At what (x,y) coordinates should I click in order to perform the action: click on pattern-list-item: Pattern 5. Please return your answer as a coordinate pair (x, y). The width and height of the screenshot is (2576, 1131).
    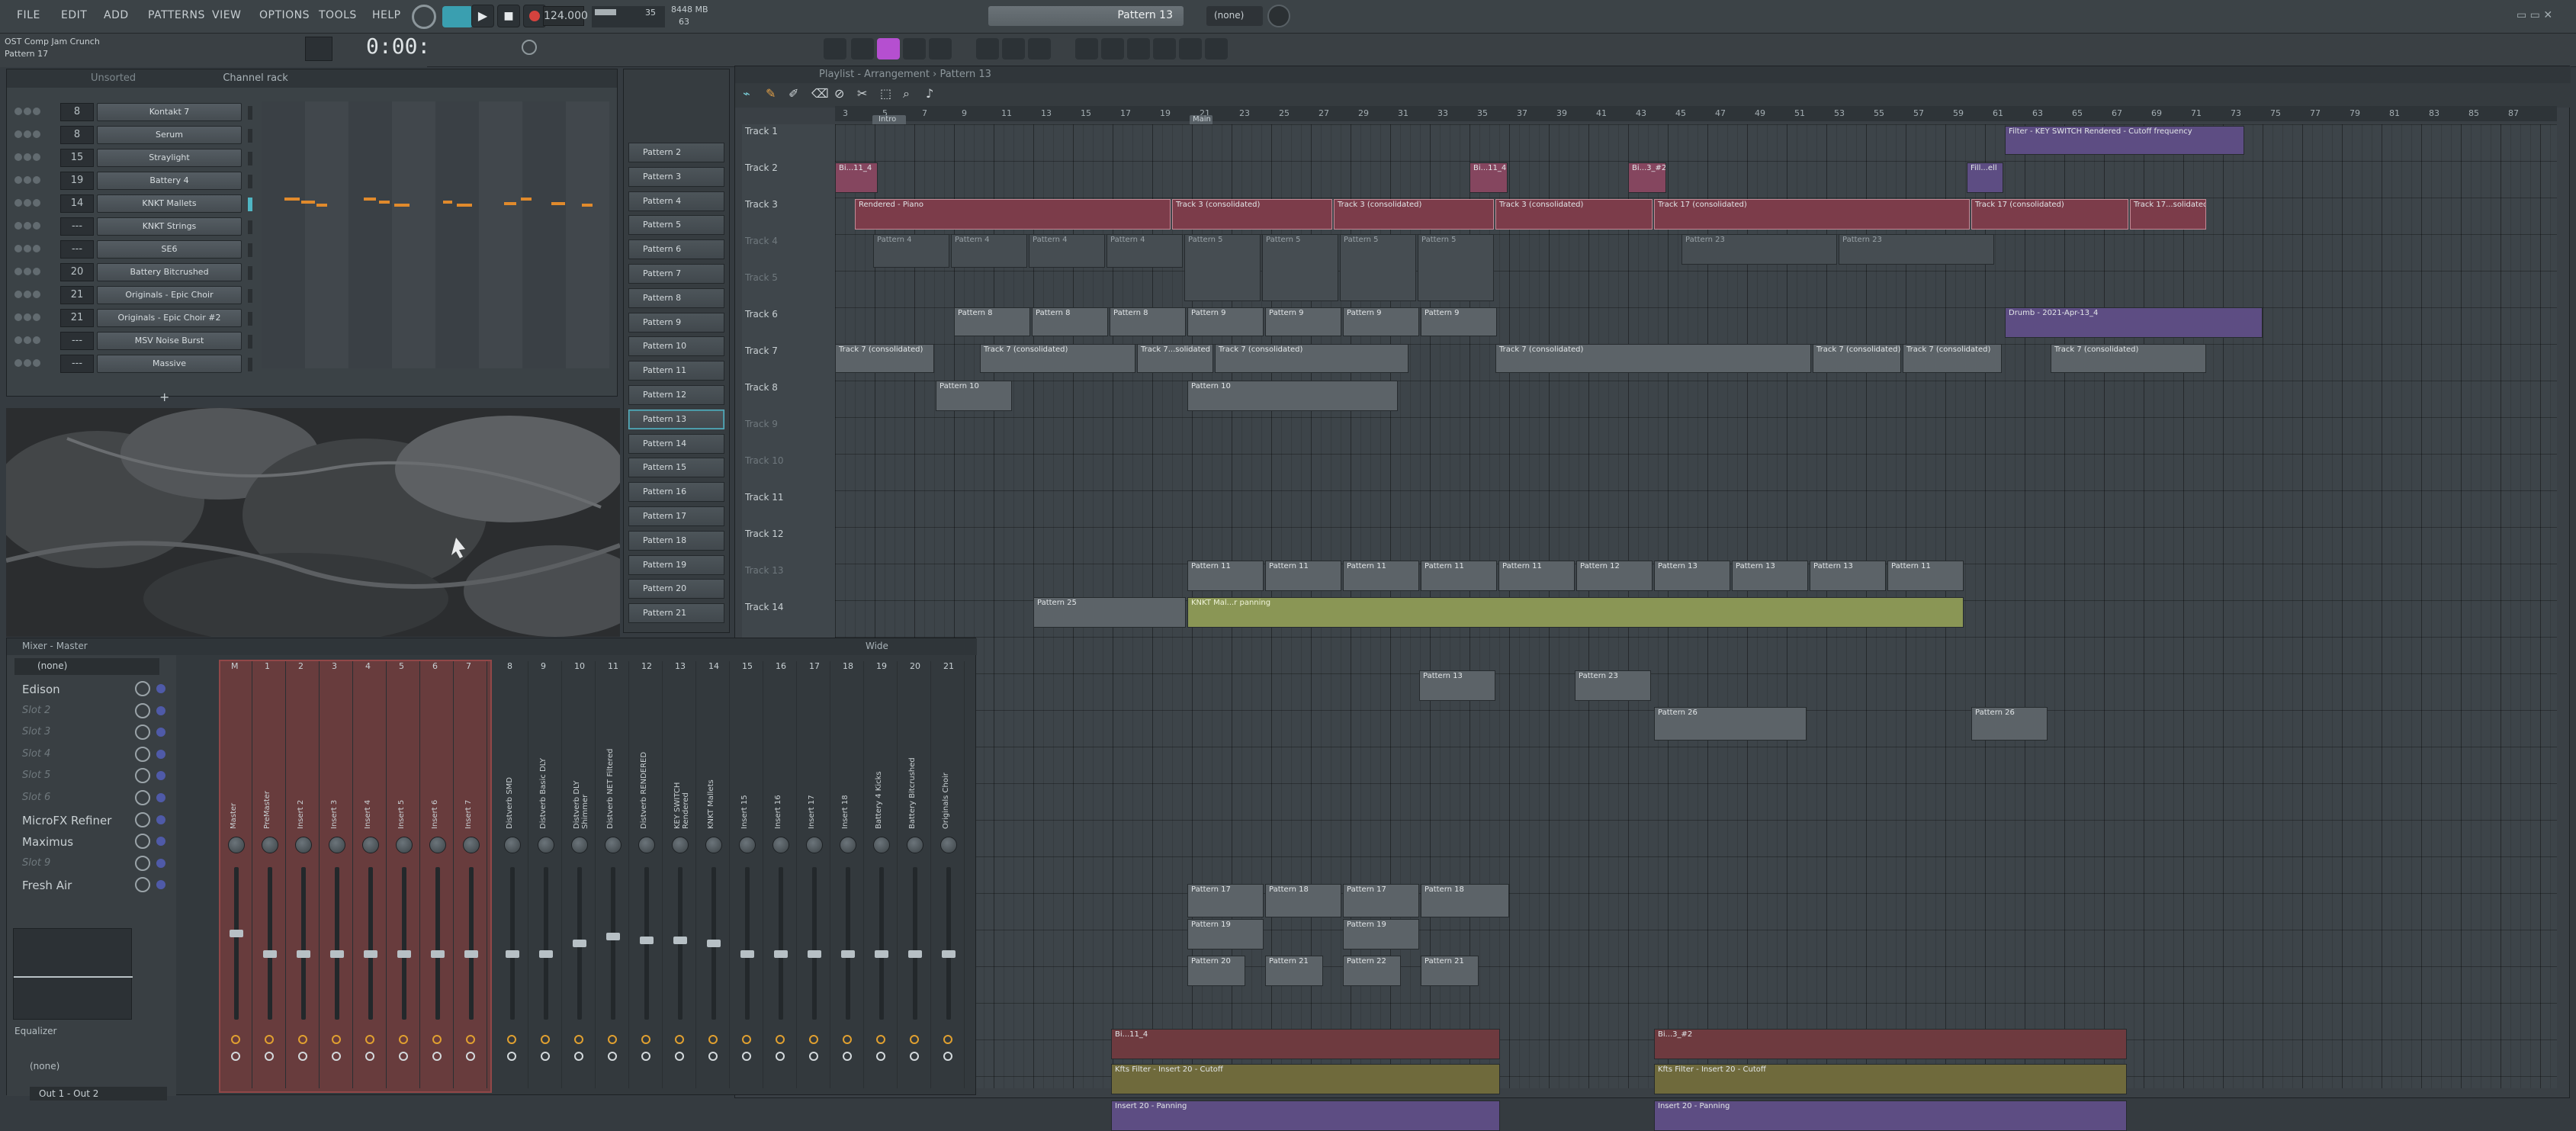
    Looking at the image, I should click on (676, 225).